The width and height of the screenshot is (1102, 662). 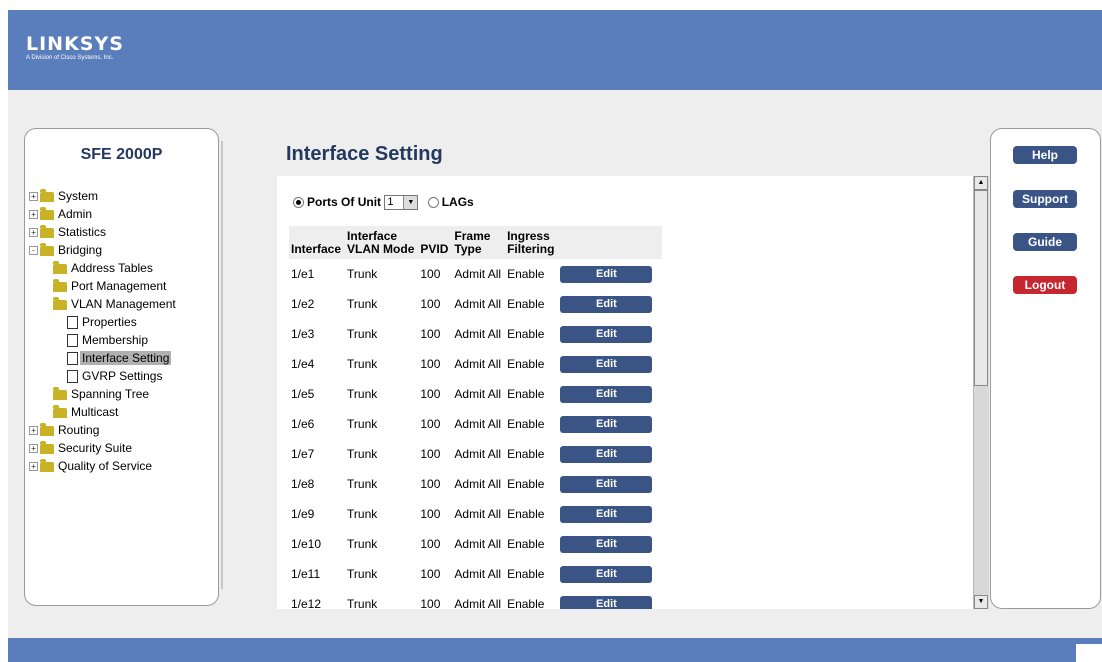 I want to click on table-row: 1/e8 Trunk 100 Admit All Enable Edit, so click(x=475, y=484).